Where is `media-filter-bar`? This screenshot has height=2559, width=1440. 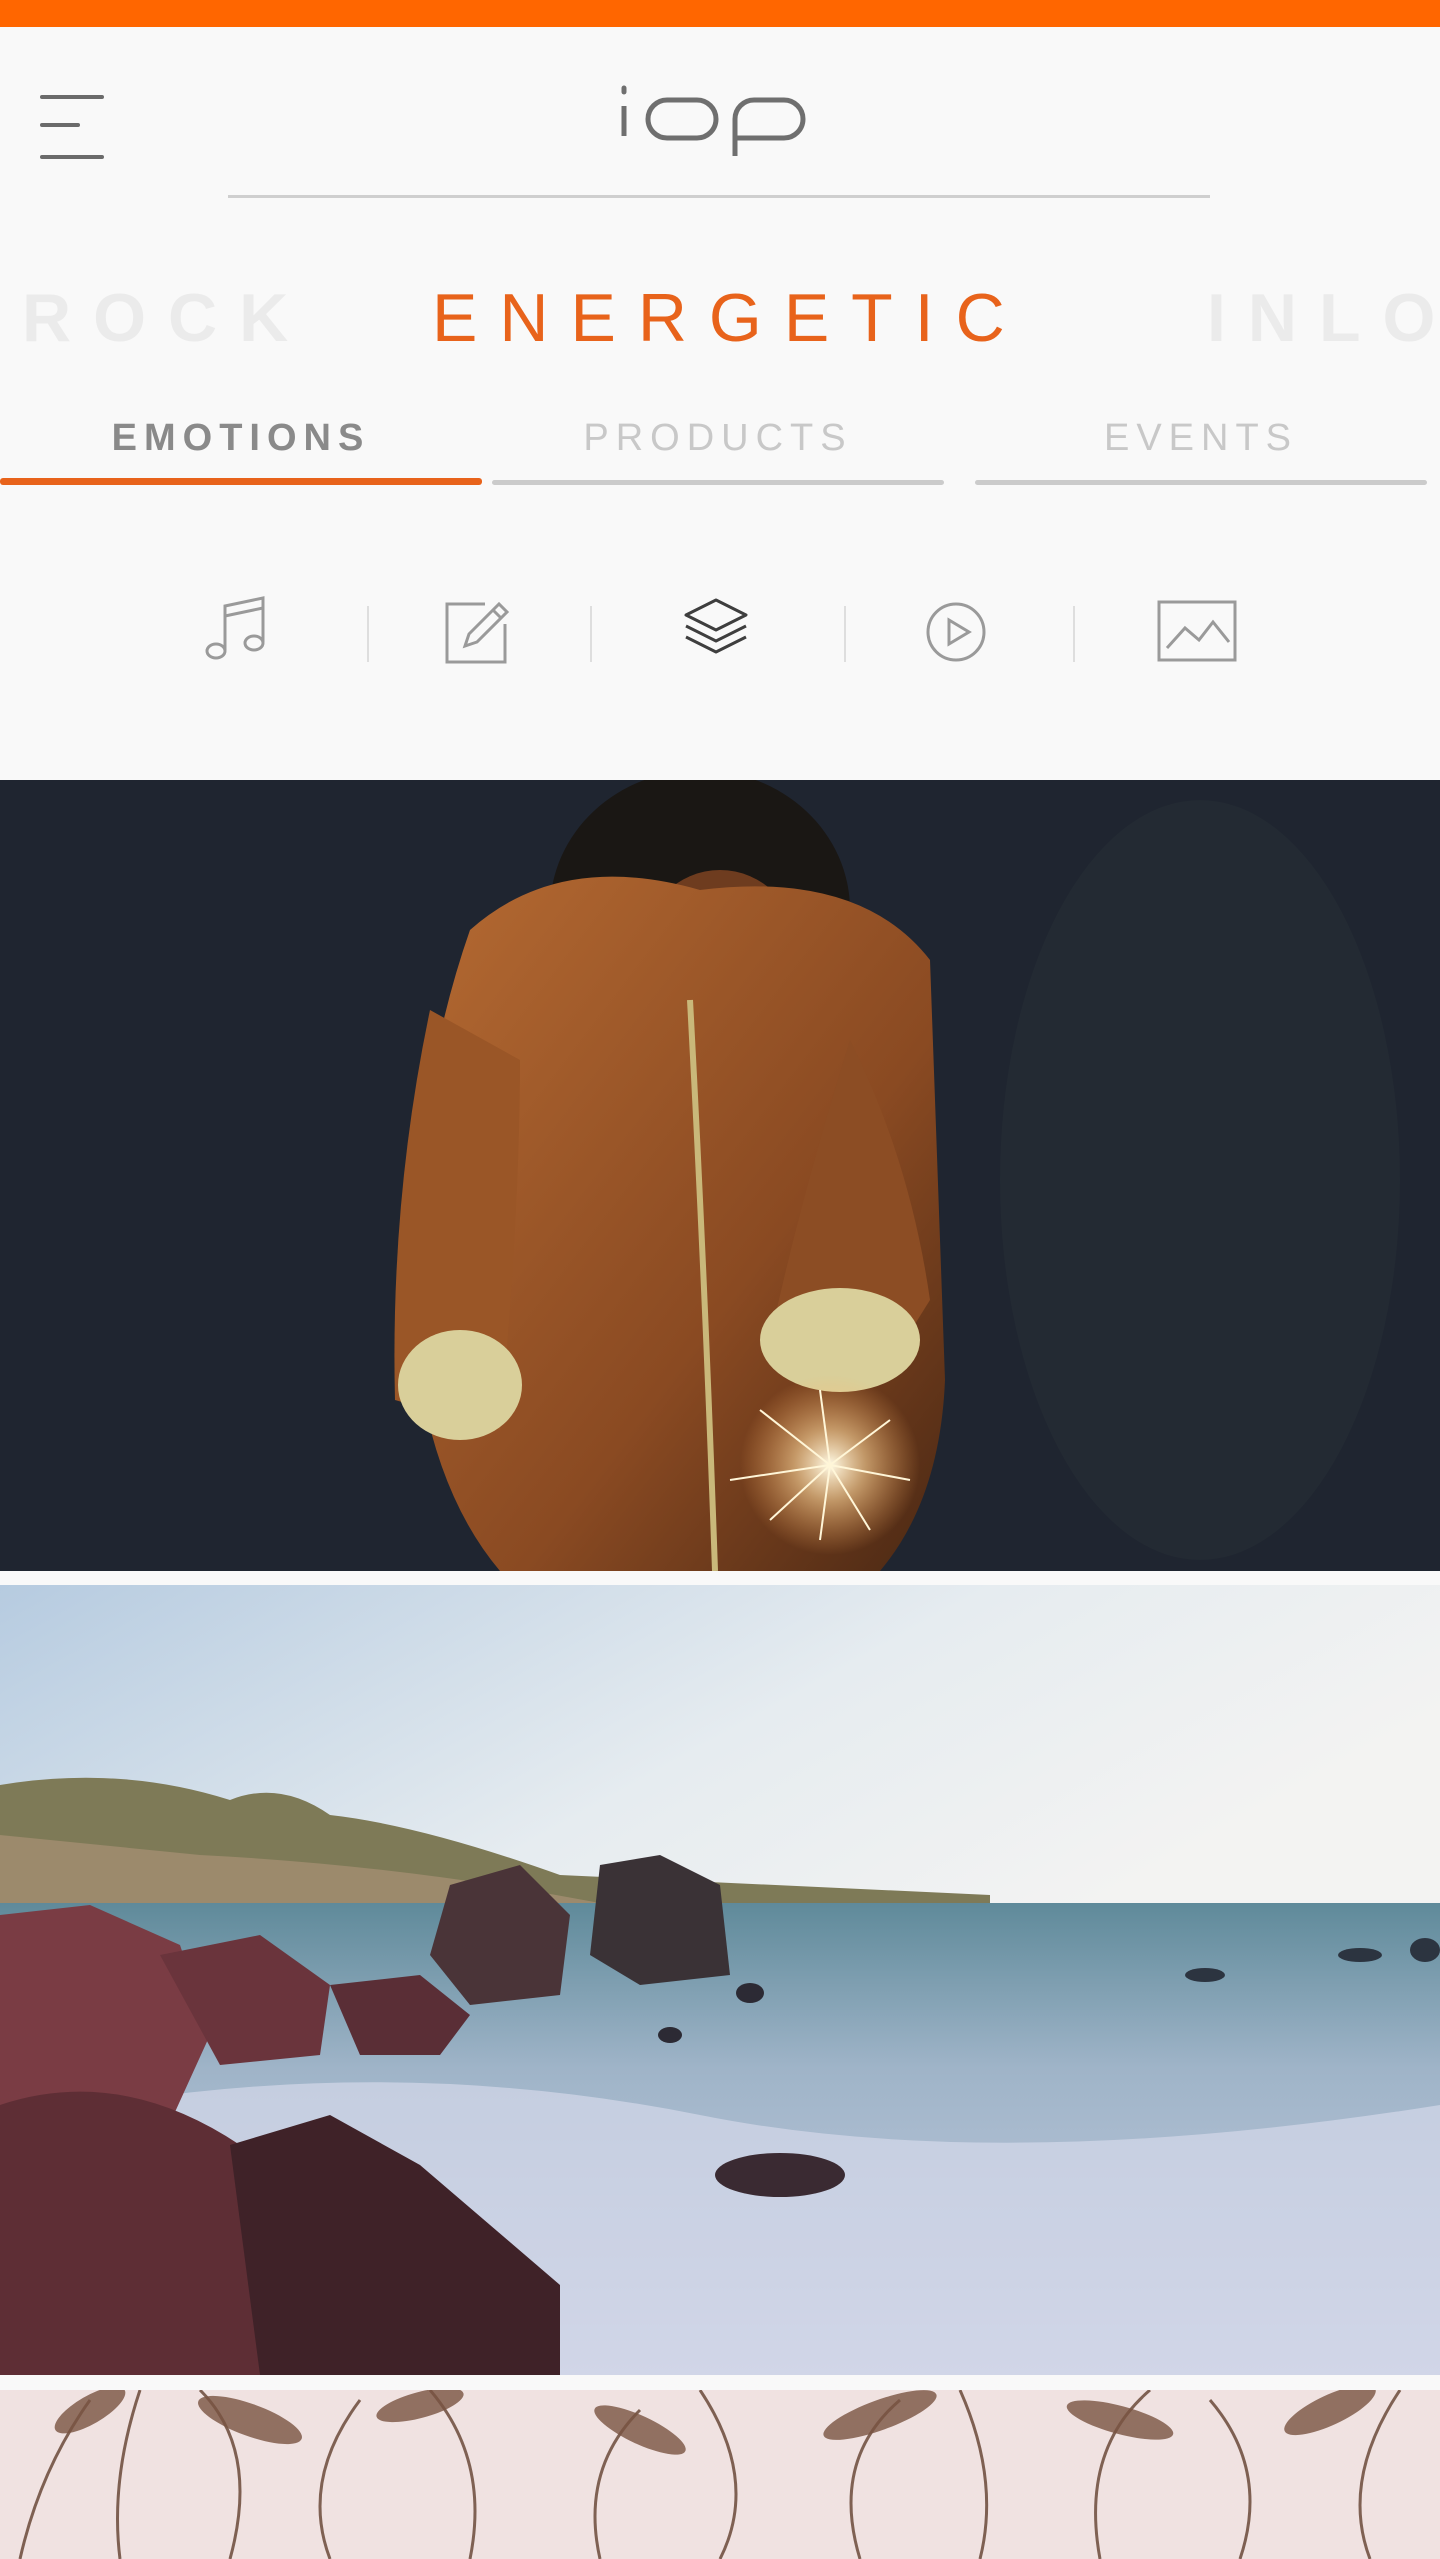 media-filter-bar is located at coordinates (720, 635).